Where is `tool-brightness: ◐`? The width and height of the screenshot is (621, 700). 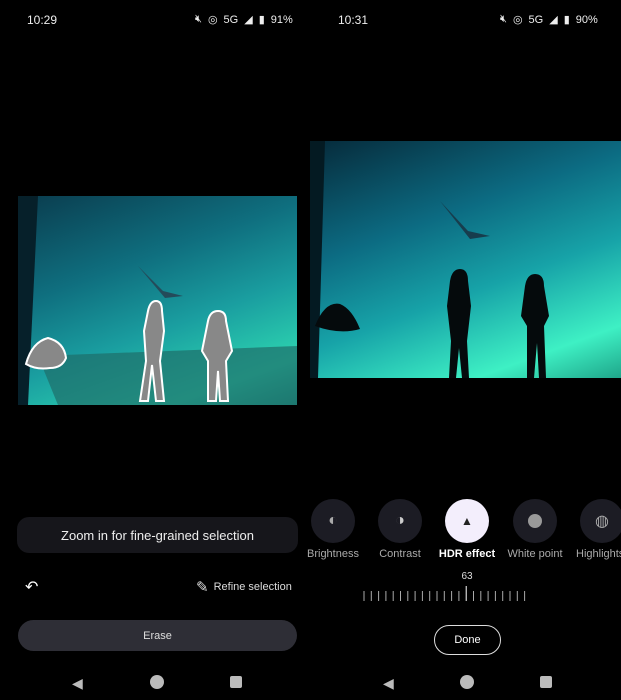 tool-brightness: ◐ is located at coordinates (333, 521).